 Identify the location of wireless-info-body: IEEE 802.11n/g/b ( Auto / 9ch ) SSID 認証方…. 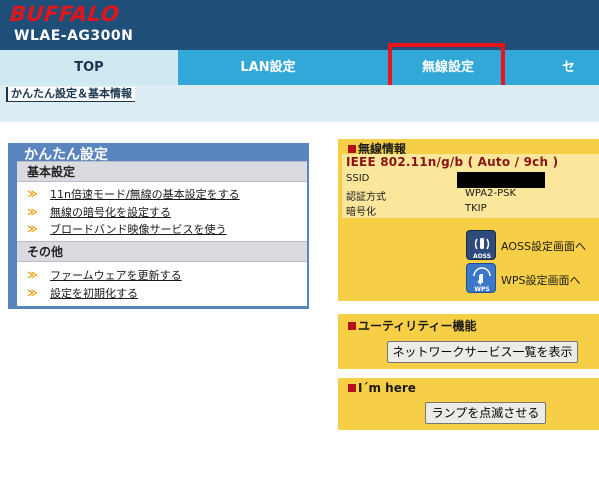
(470, 186).